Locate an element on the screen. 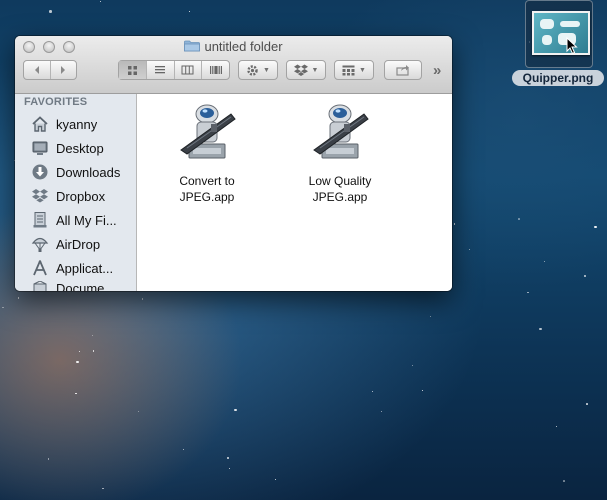  home-icon is located at coordinates (40, 124).